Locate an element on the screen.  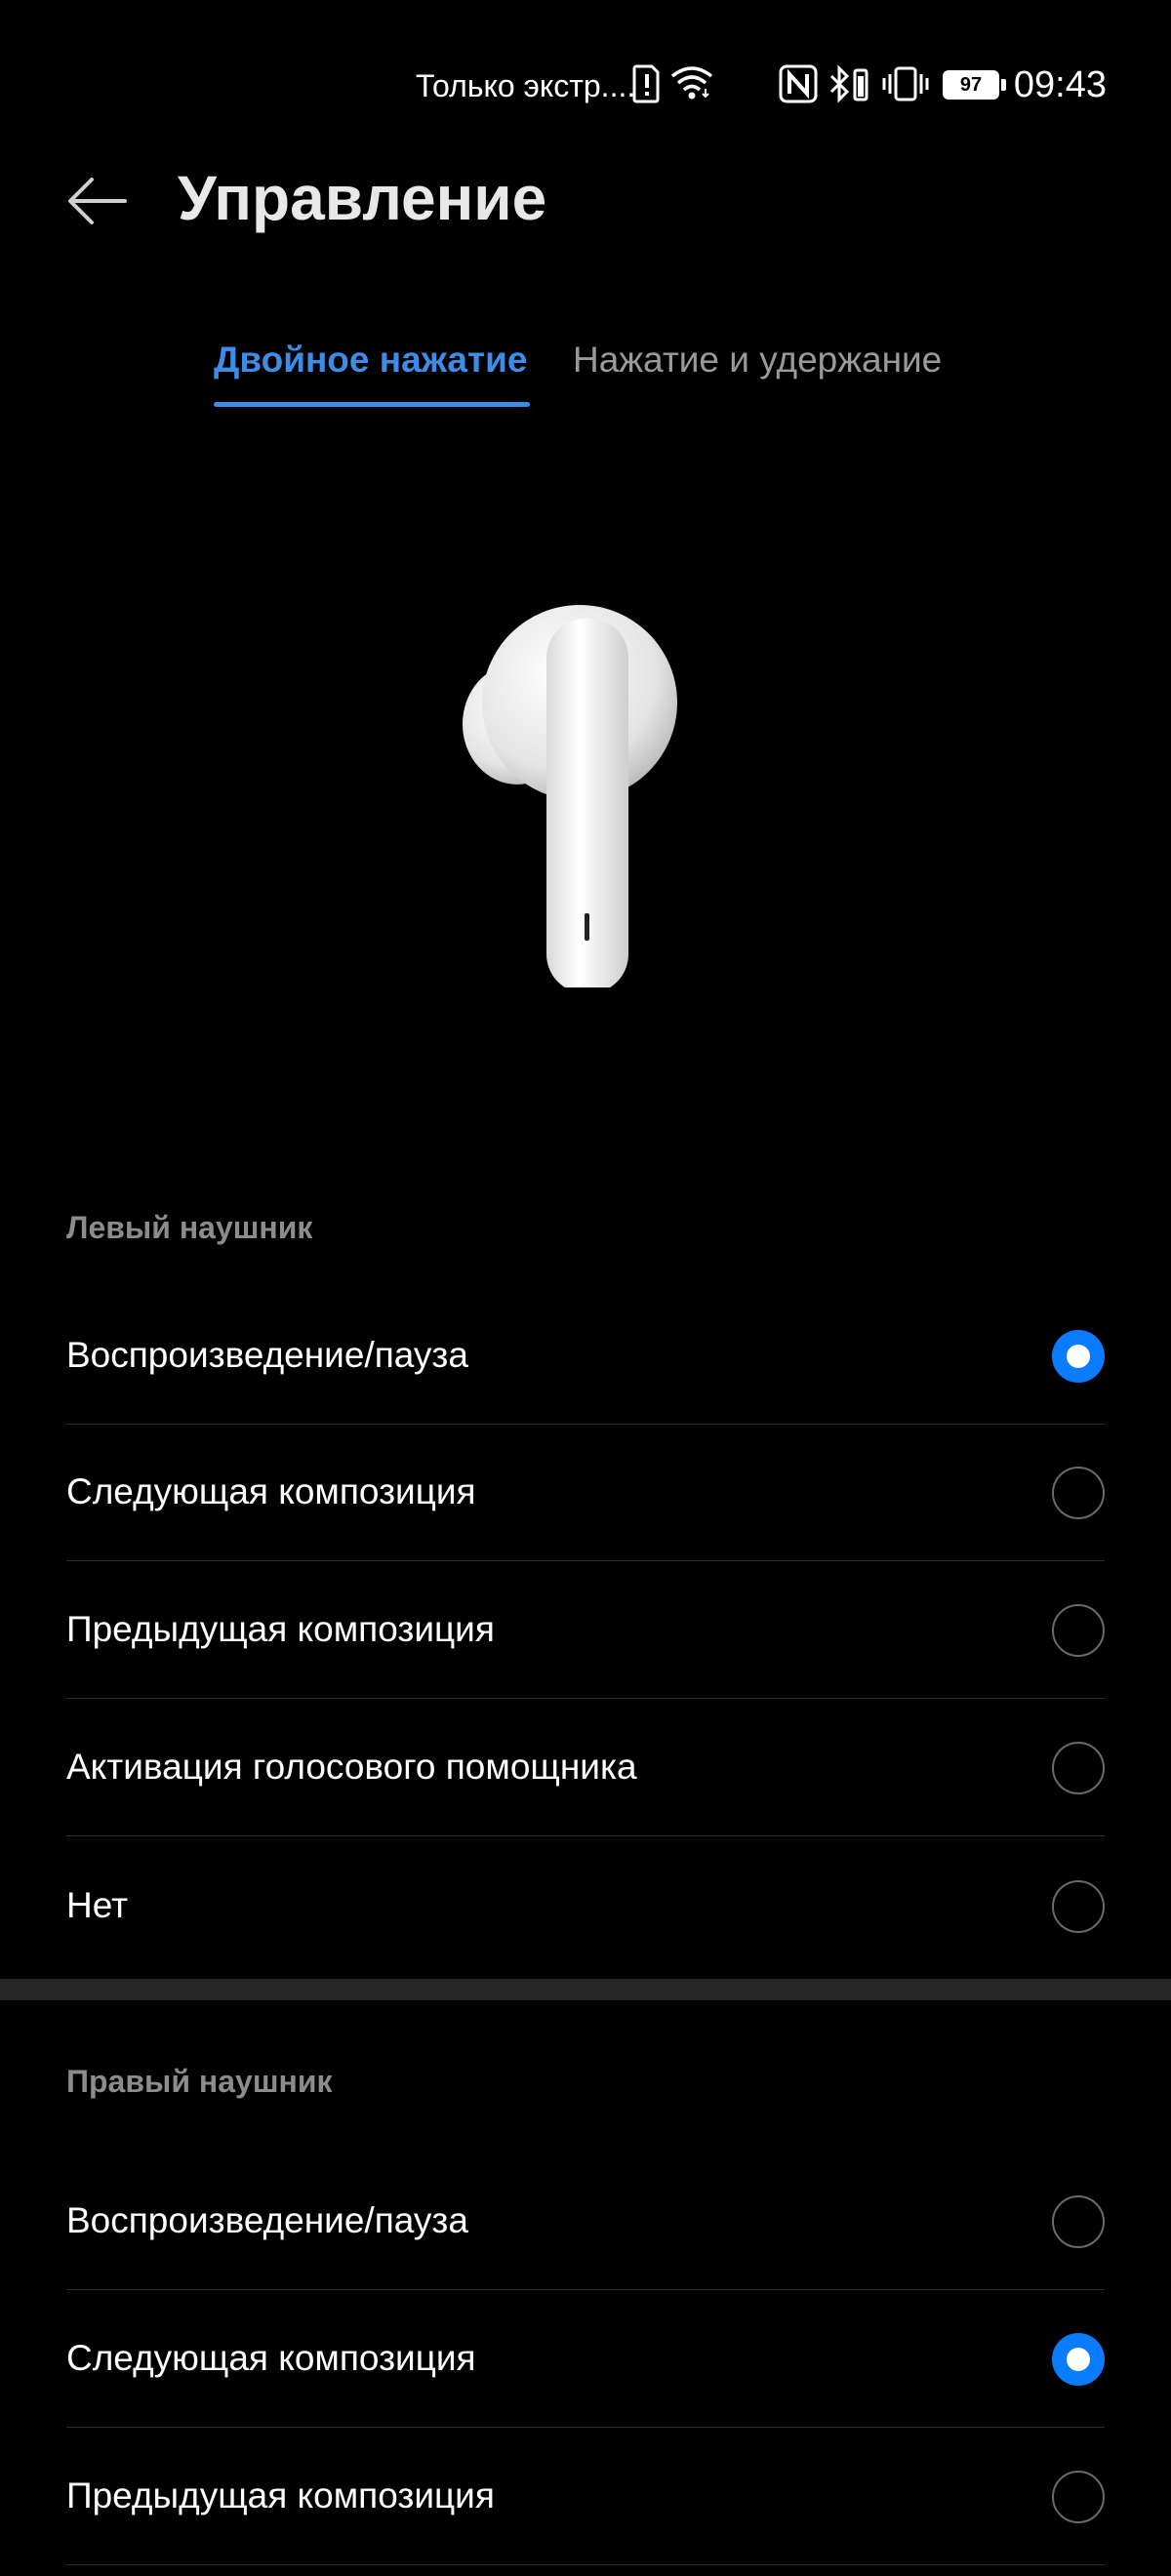
status-bar: Только экстр.... 97 09:43 is located at coordinates (585, 88).